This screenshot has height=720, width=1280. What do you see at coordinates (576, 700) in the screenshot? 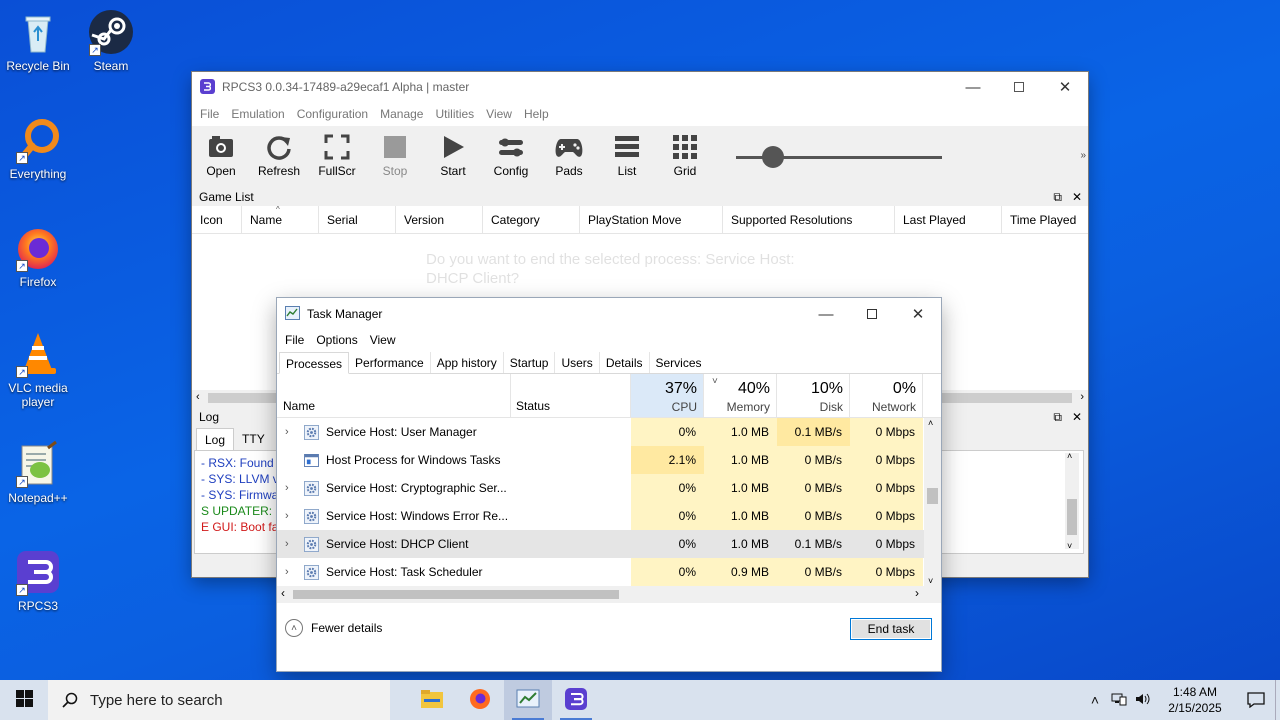
I see `taskbar-rpcs3` at bounding box center [576, 700].